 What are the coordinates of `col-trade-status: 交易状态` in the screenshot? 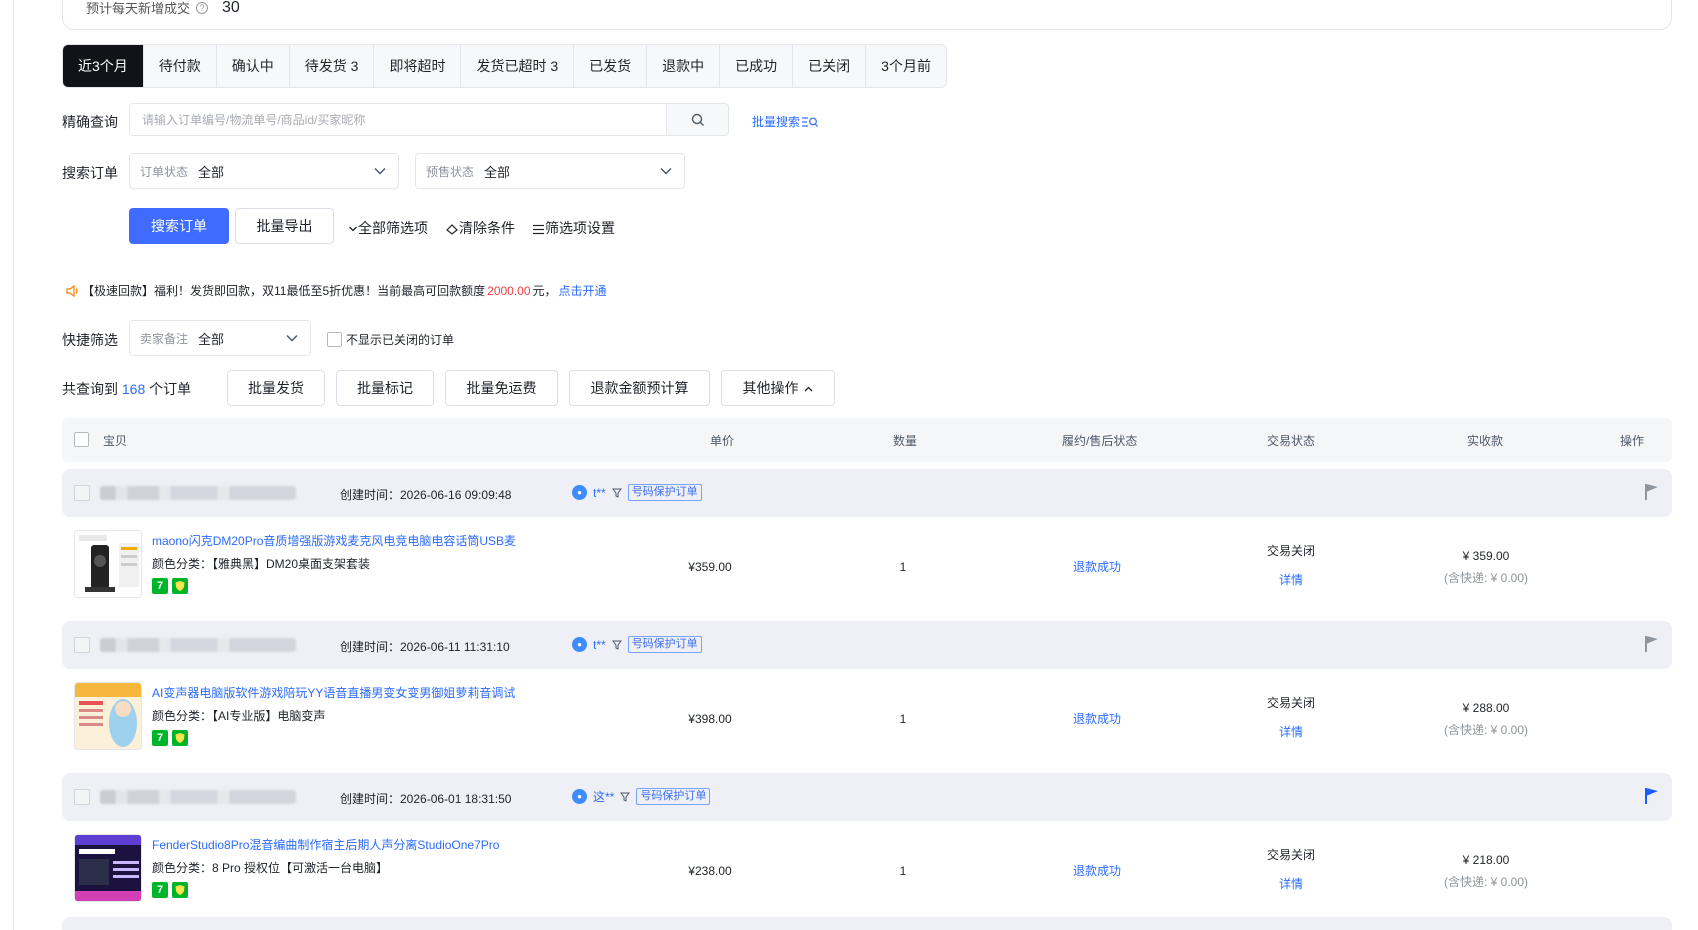 It's located at (1291, 441).